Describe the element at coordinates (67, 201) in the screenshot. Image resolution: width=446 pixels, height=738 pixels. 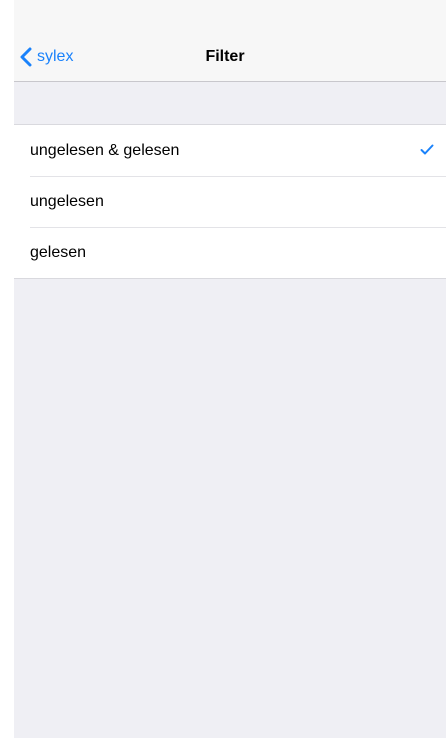
I see `filter-item-label: ungelesen` at that location.